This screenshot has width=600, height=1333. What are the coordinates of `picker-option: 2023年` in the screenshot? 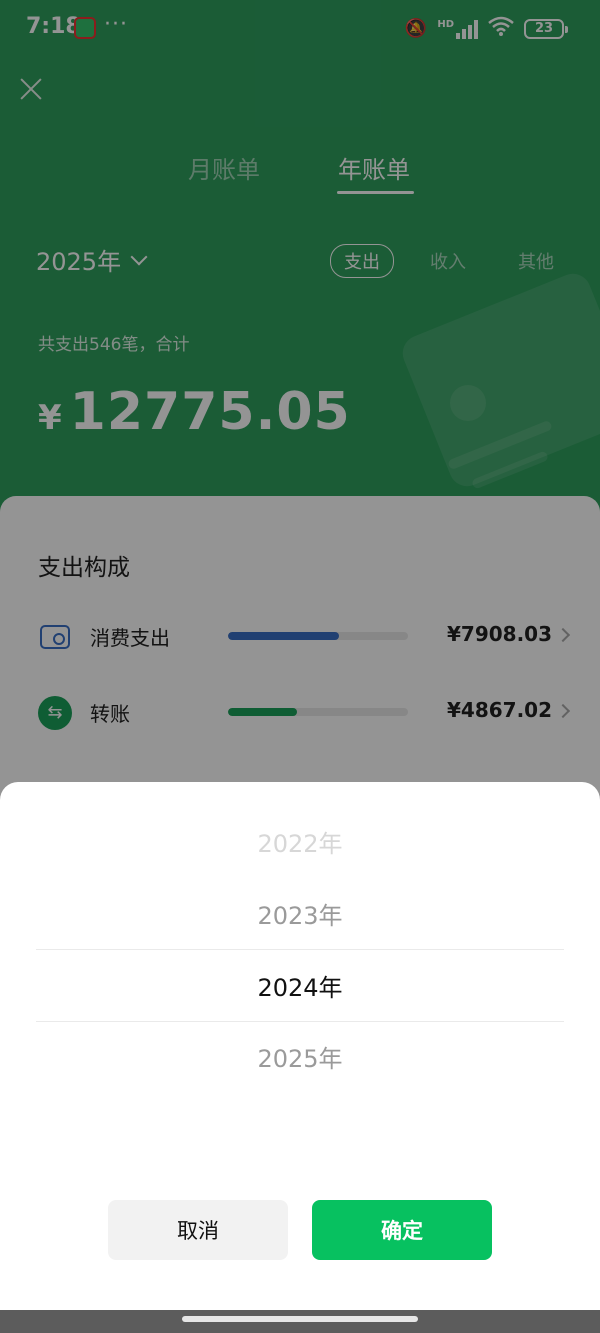 It's located at (300, 913).